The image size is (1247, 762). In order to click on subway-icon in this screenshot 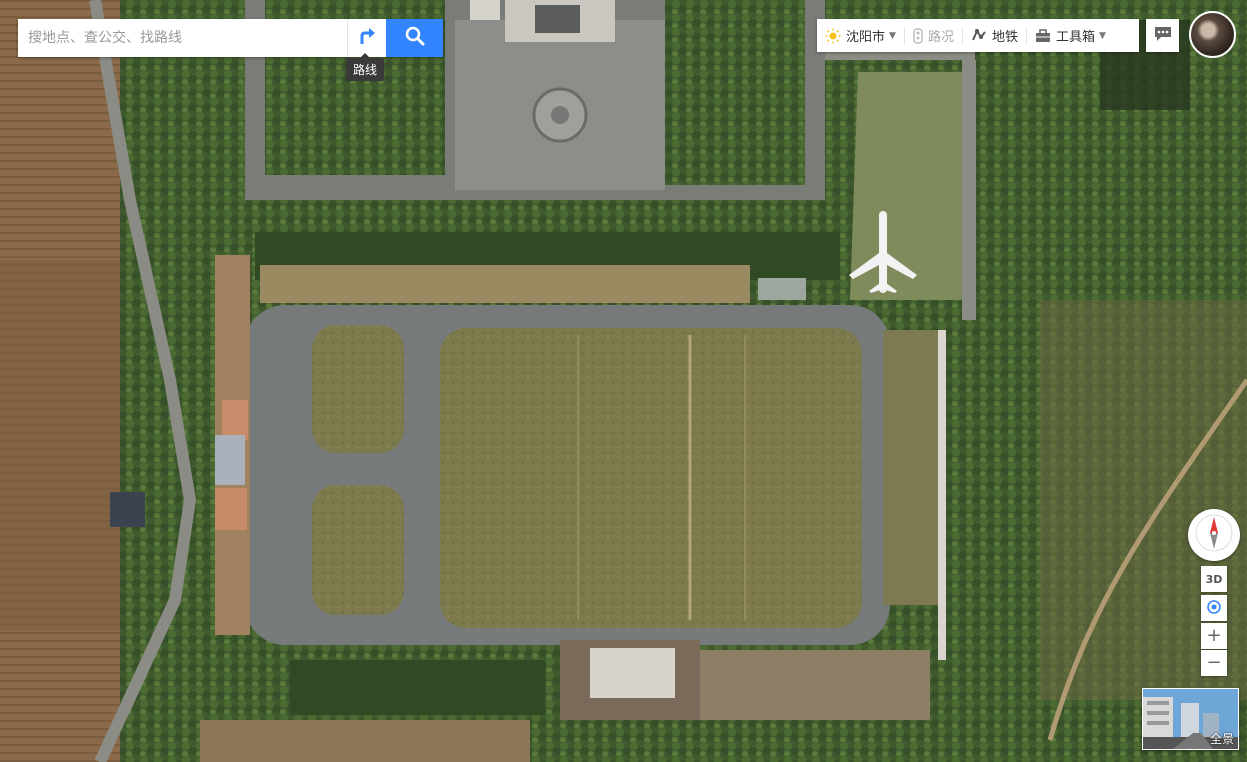, I will do `click(979, 36)`.